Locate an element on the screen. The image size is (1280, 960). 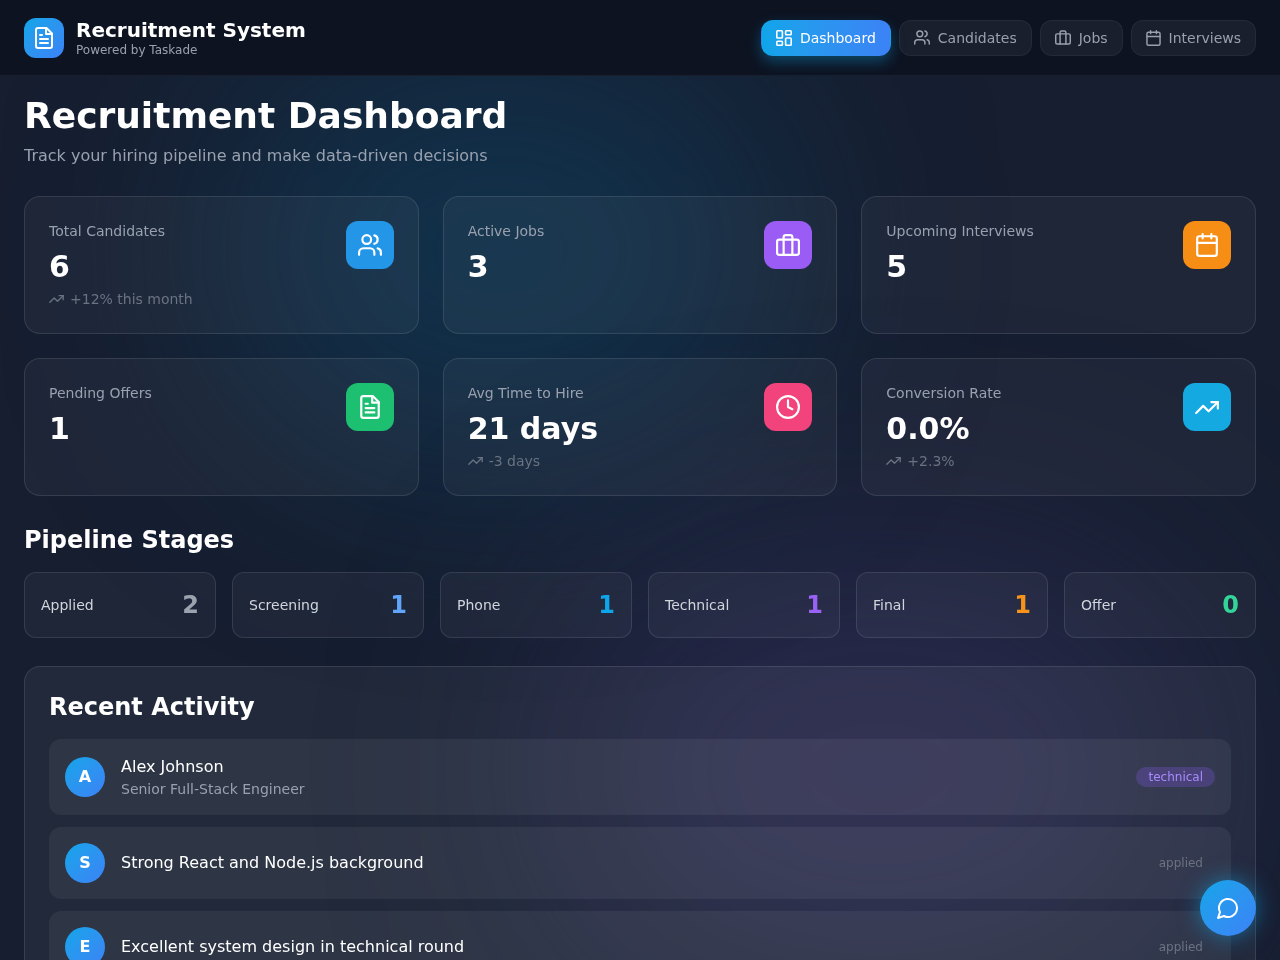
trend-text: -3 days is located at coordinates (514, 461).